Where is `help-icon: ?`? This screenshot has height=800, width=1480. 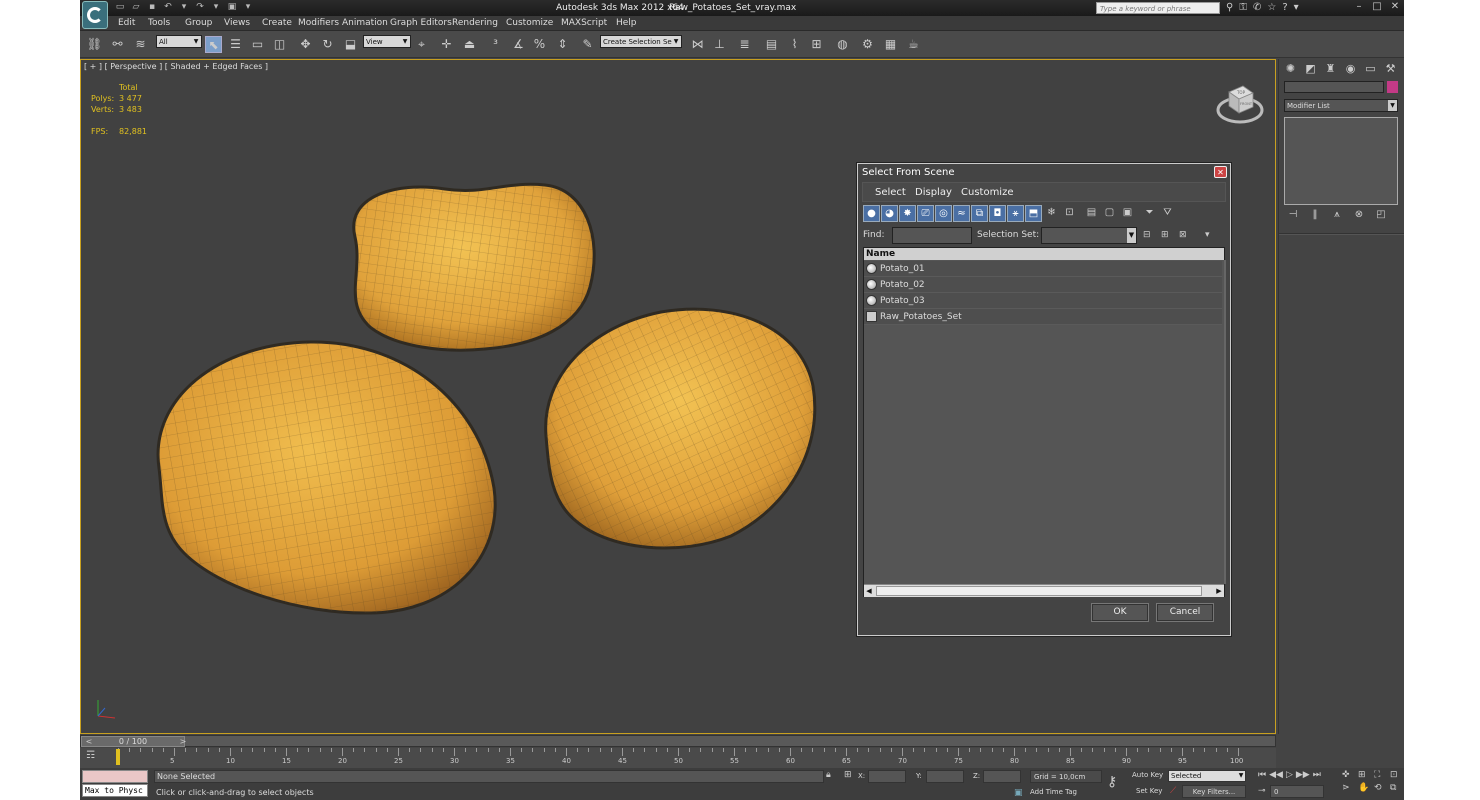
help-icon: ? is located at coordinates (1284, 7).